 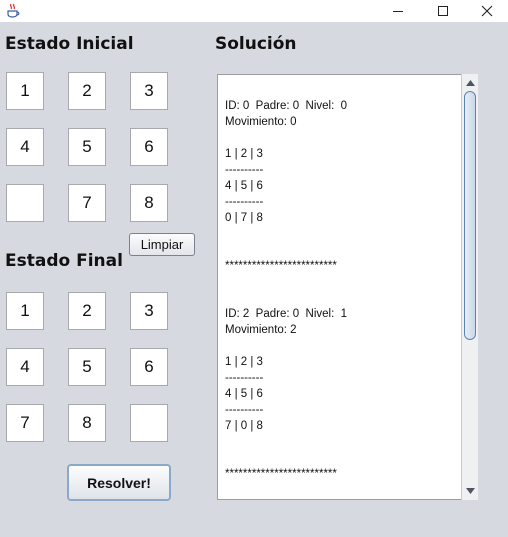 I want to click on final-state-title: Estado Final, so click(x=64, y=261).